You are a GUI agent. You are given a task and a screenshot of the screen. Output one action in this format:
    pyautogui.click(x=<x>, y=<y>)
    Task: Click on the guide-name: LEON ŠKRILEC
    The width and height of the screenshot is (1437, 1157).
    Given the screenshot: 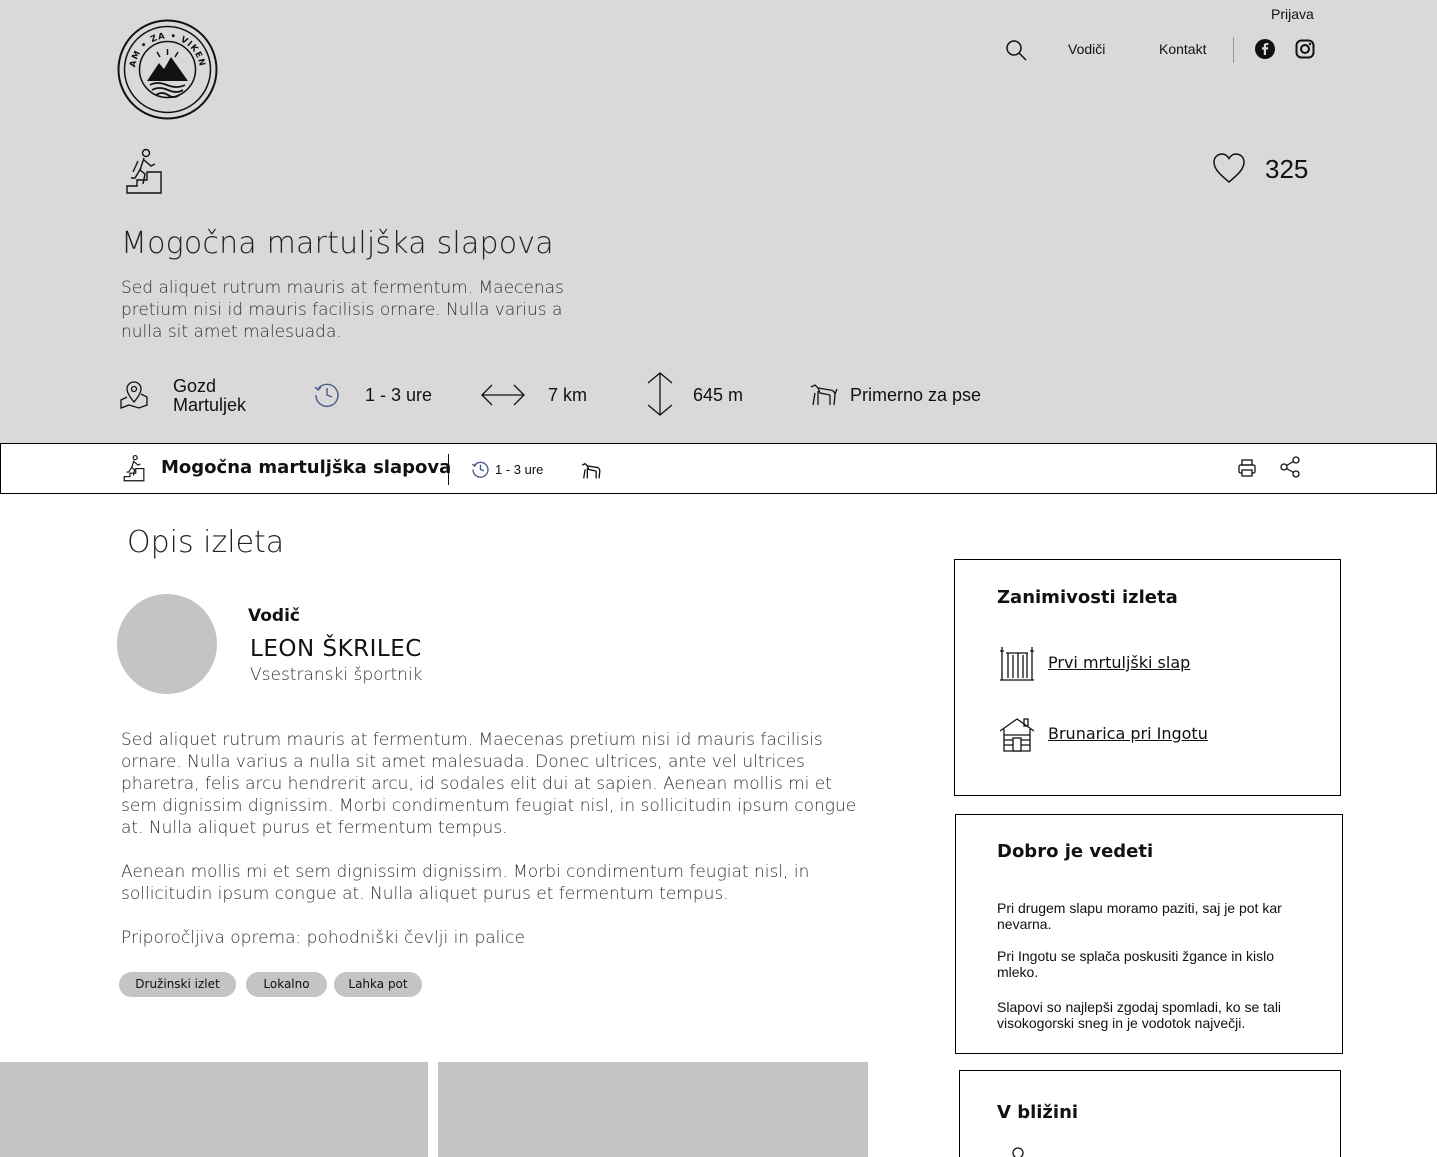 What is the action you would take?
    pyautogui.click(x=336, y=649)
    